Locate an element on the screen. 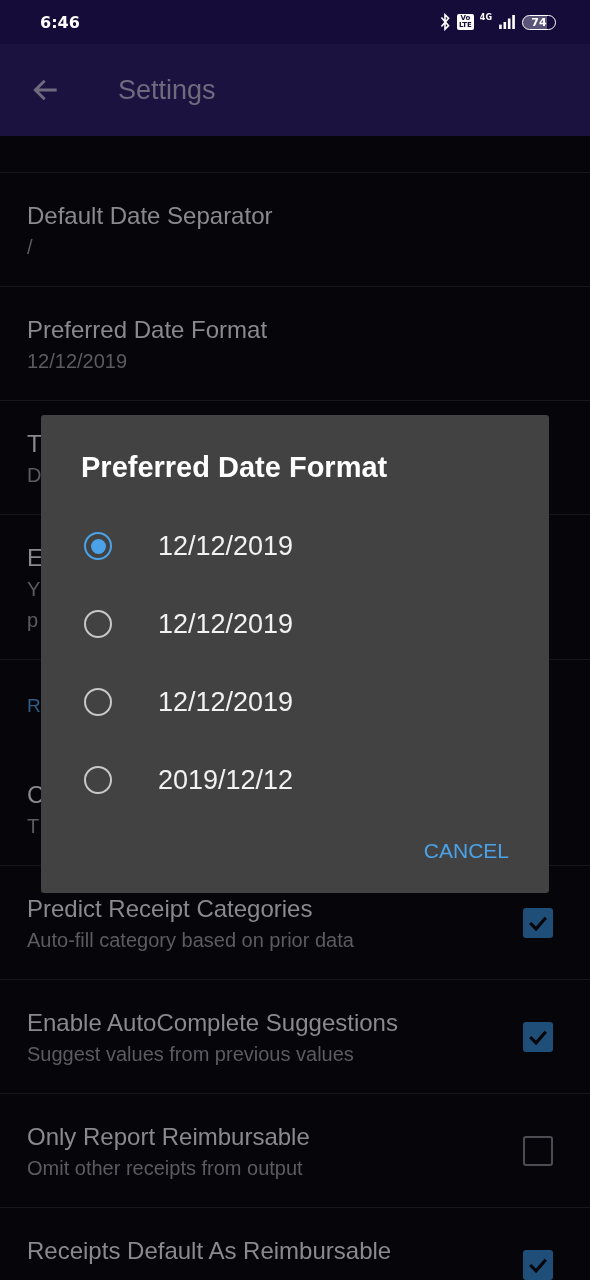 This screenshot has width=590, height=1280. setting-value: 12/12/2019 is located at coordinates (77, 361).